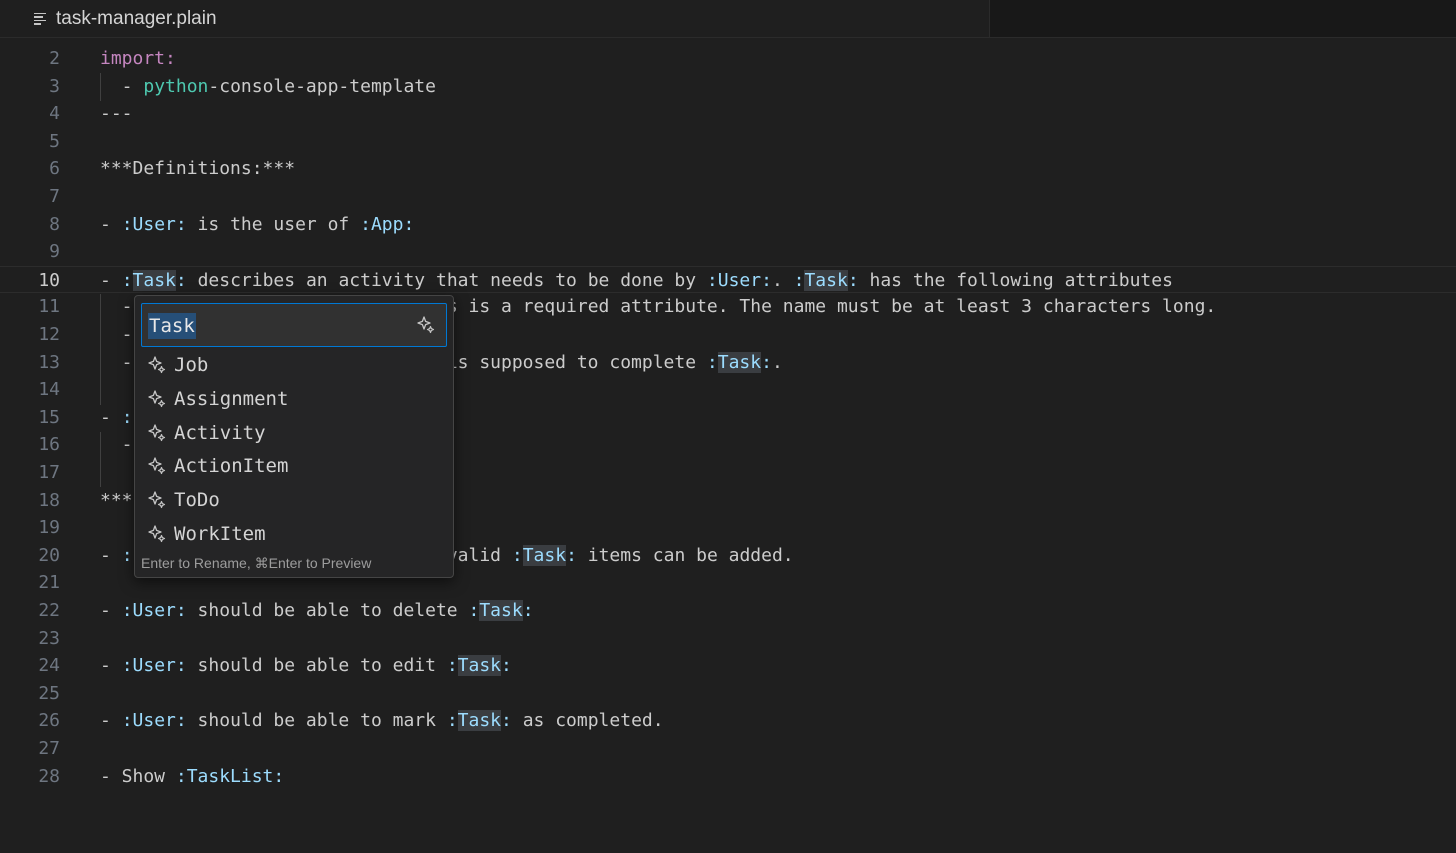 Image resolution: width=1456 pixels, height=853 pixels. Describe the element at coordinates (49, 583) in the screenshot. I see `line-number: 21` at that location.